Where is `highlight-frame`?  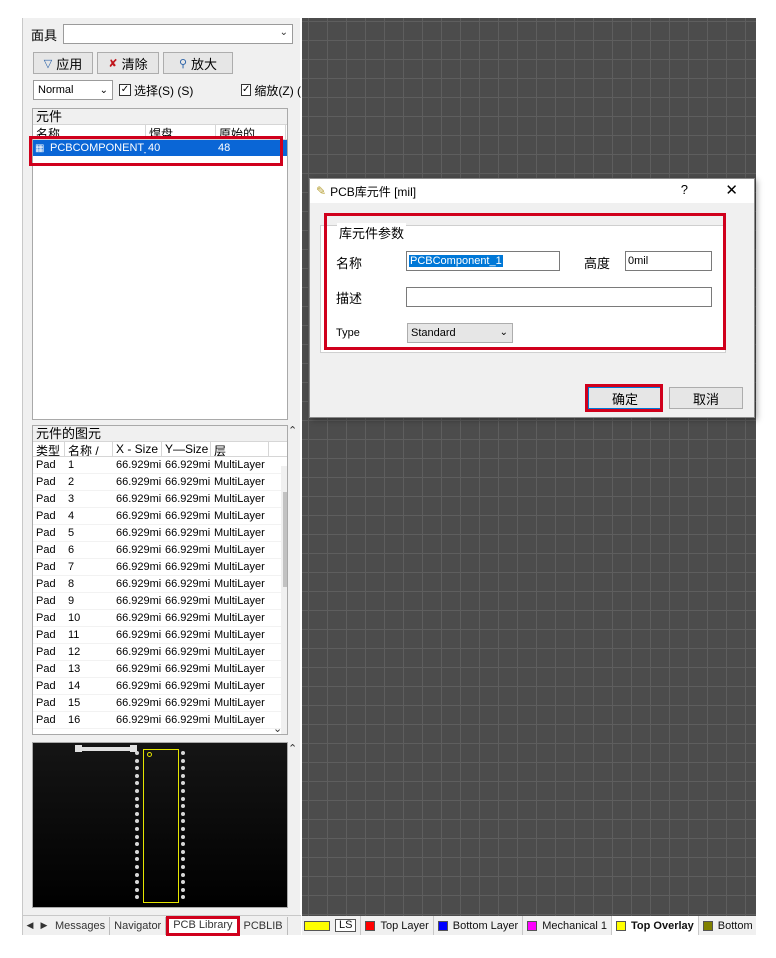 highlight-frame is located at coordinates (156, 151).